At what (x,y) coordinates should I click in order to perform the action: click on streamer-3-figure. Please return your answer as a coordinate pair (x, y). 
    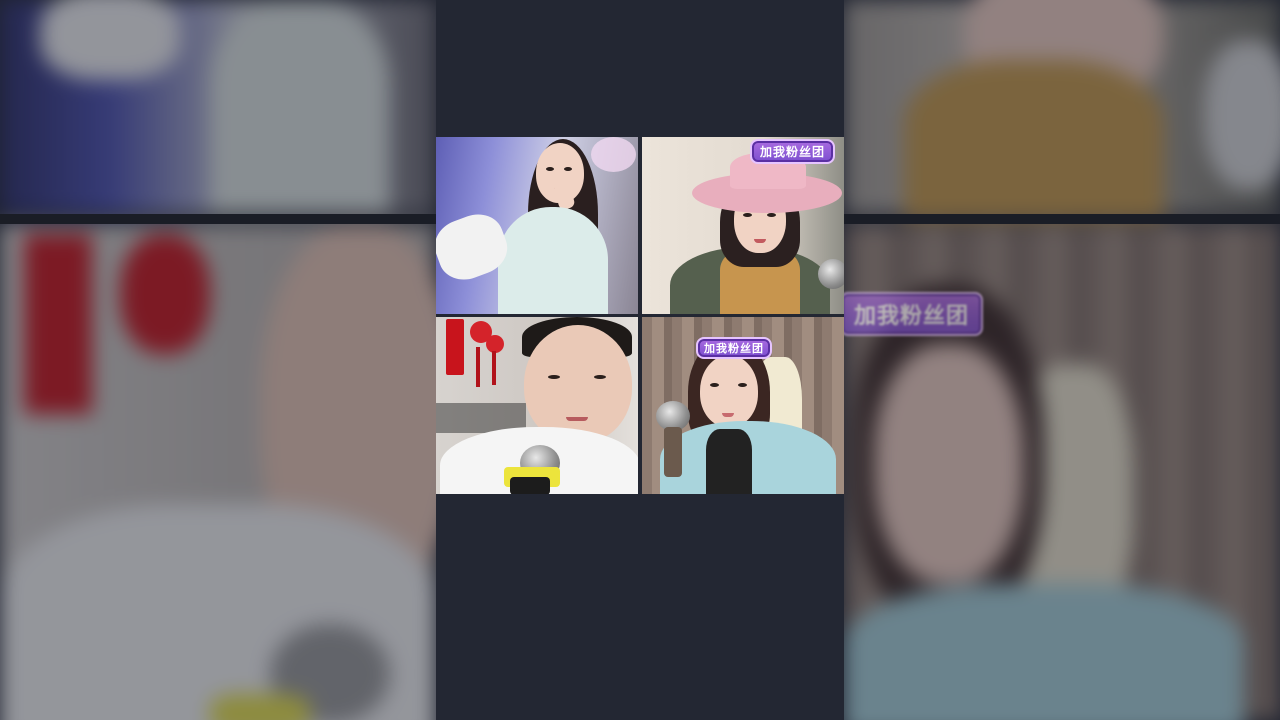
    Looking at the image, I should click on (537, 405).